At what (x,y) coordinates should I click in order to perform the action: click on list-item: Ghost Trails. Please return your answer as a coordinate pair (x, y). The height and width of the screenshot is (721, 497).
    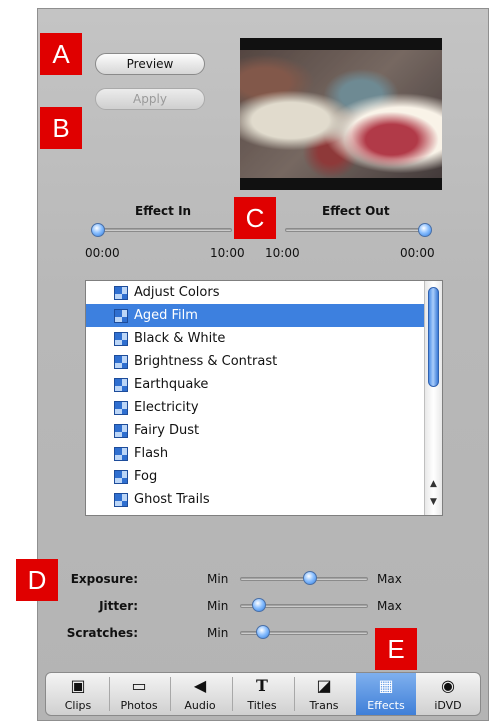
    Looking at the image, I should click on (255, 499).